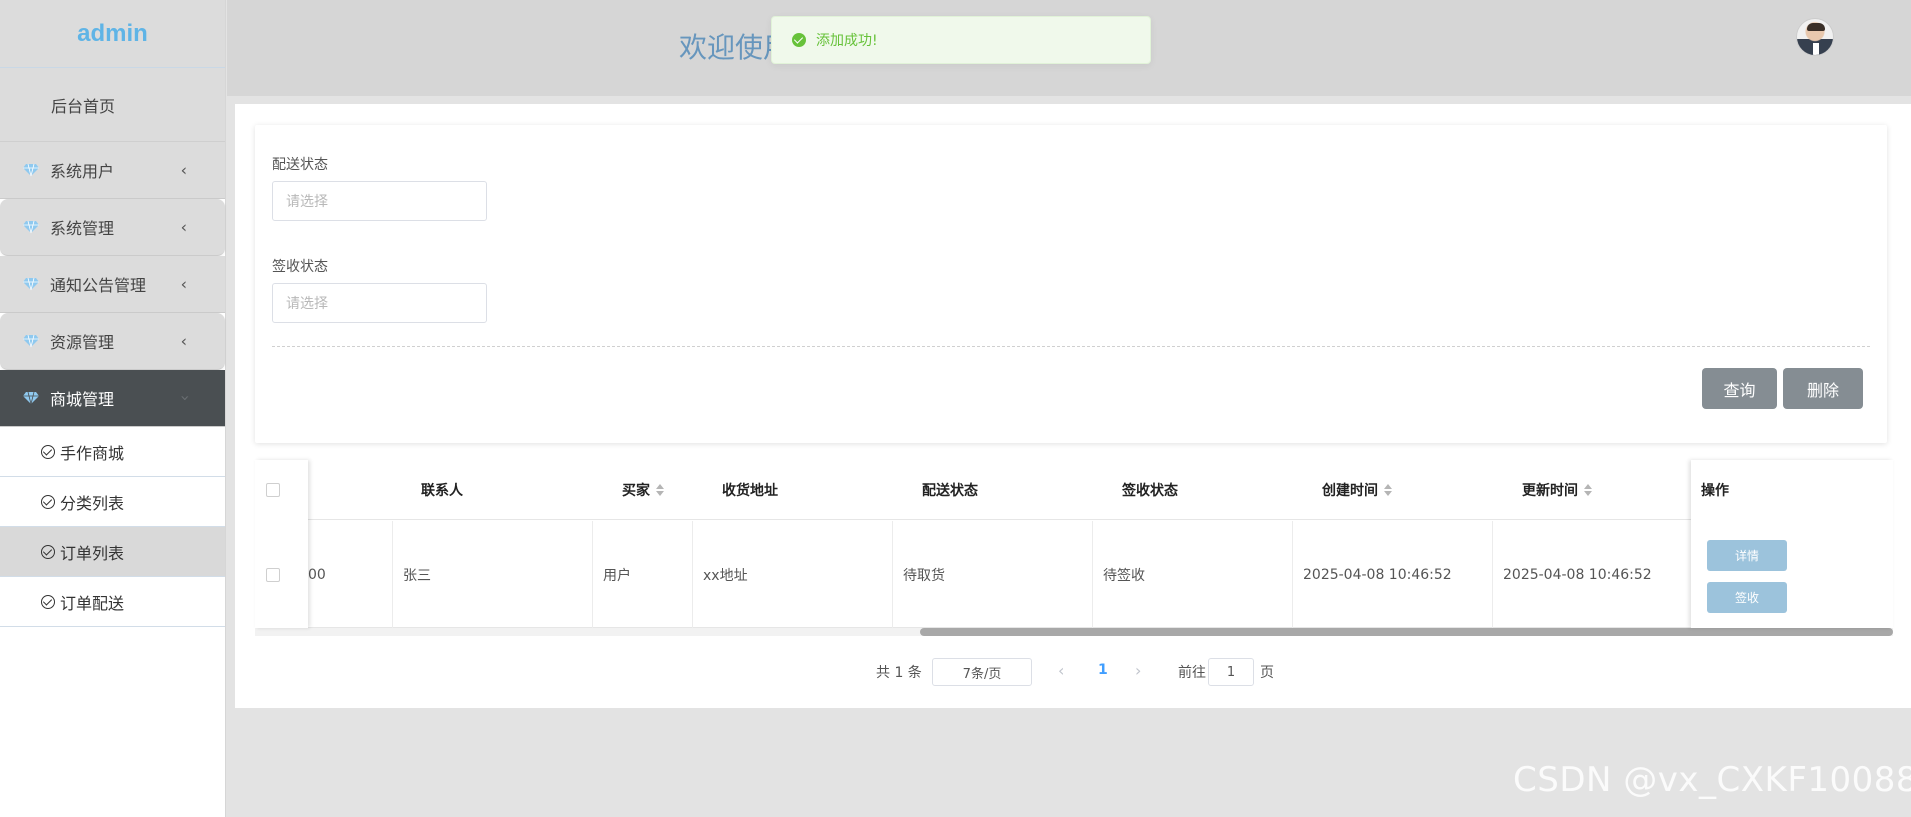  Describe the element at coordinates (1406, 632) in the screenshot. I see `horizontal-scrollbar-thumb` at that location.